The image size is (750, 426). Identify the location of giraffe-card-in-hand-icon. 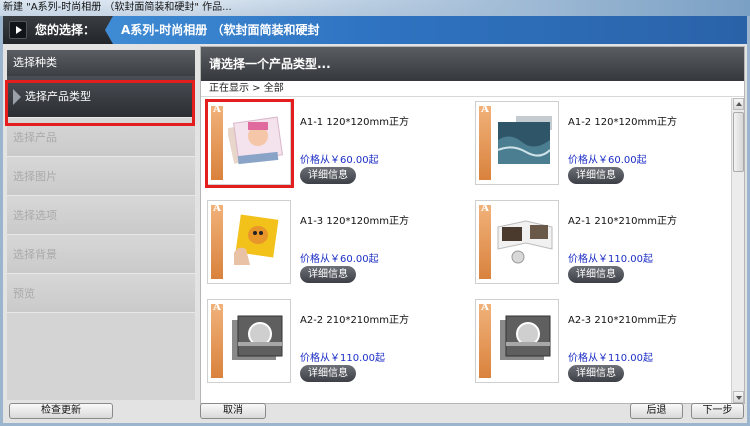
(256, 239).